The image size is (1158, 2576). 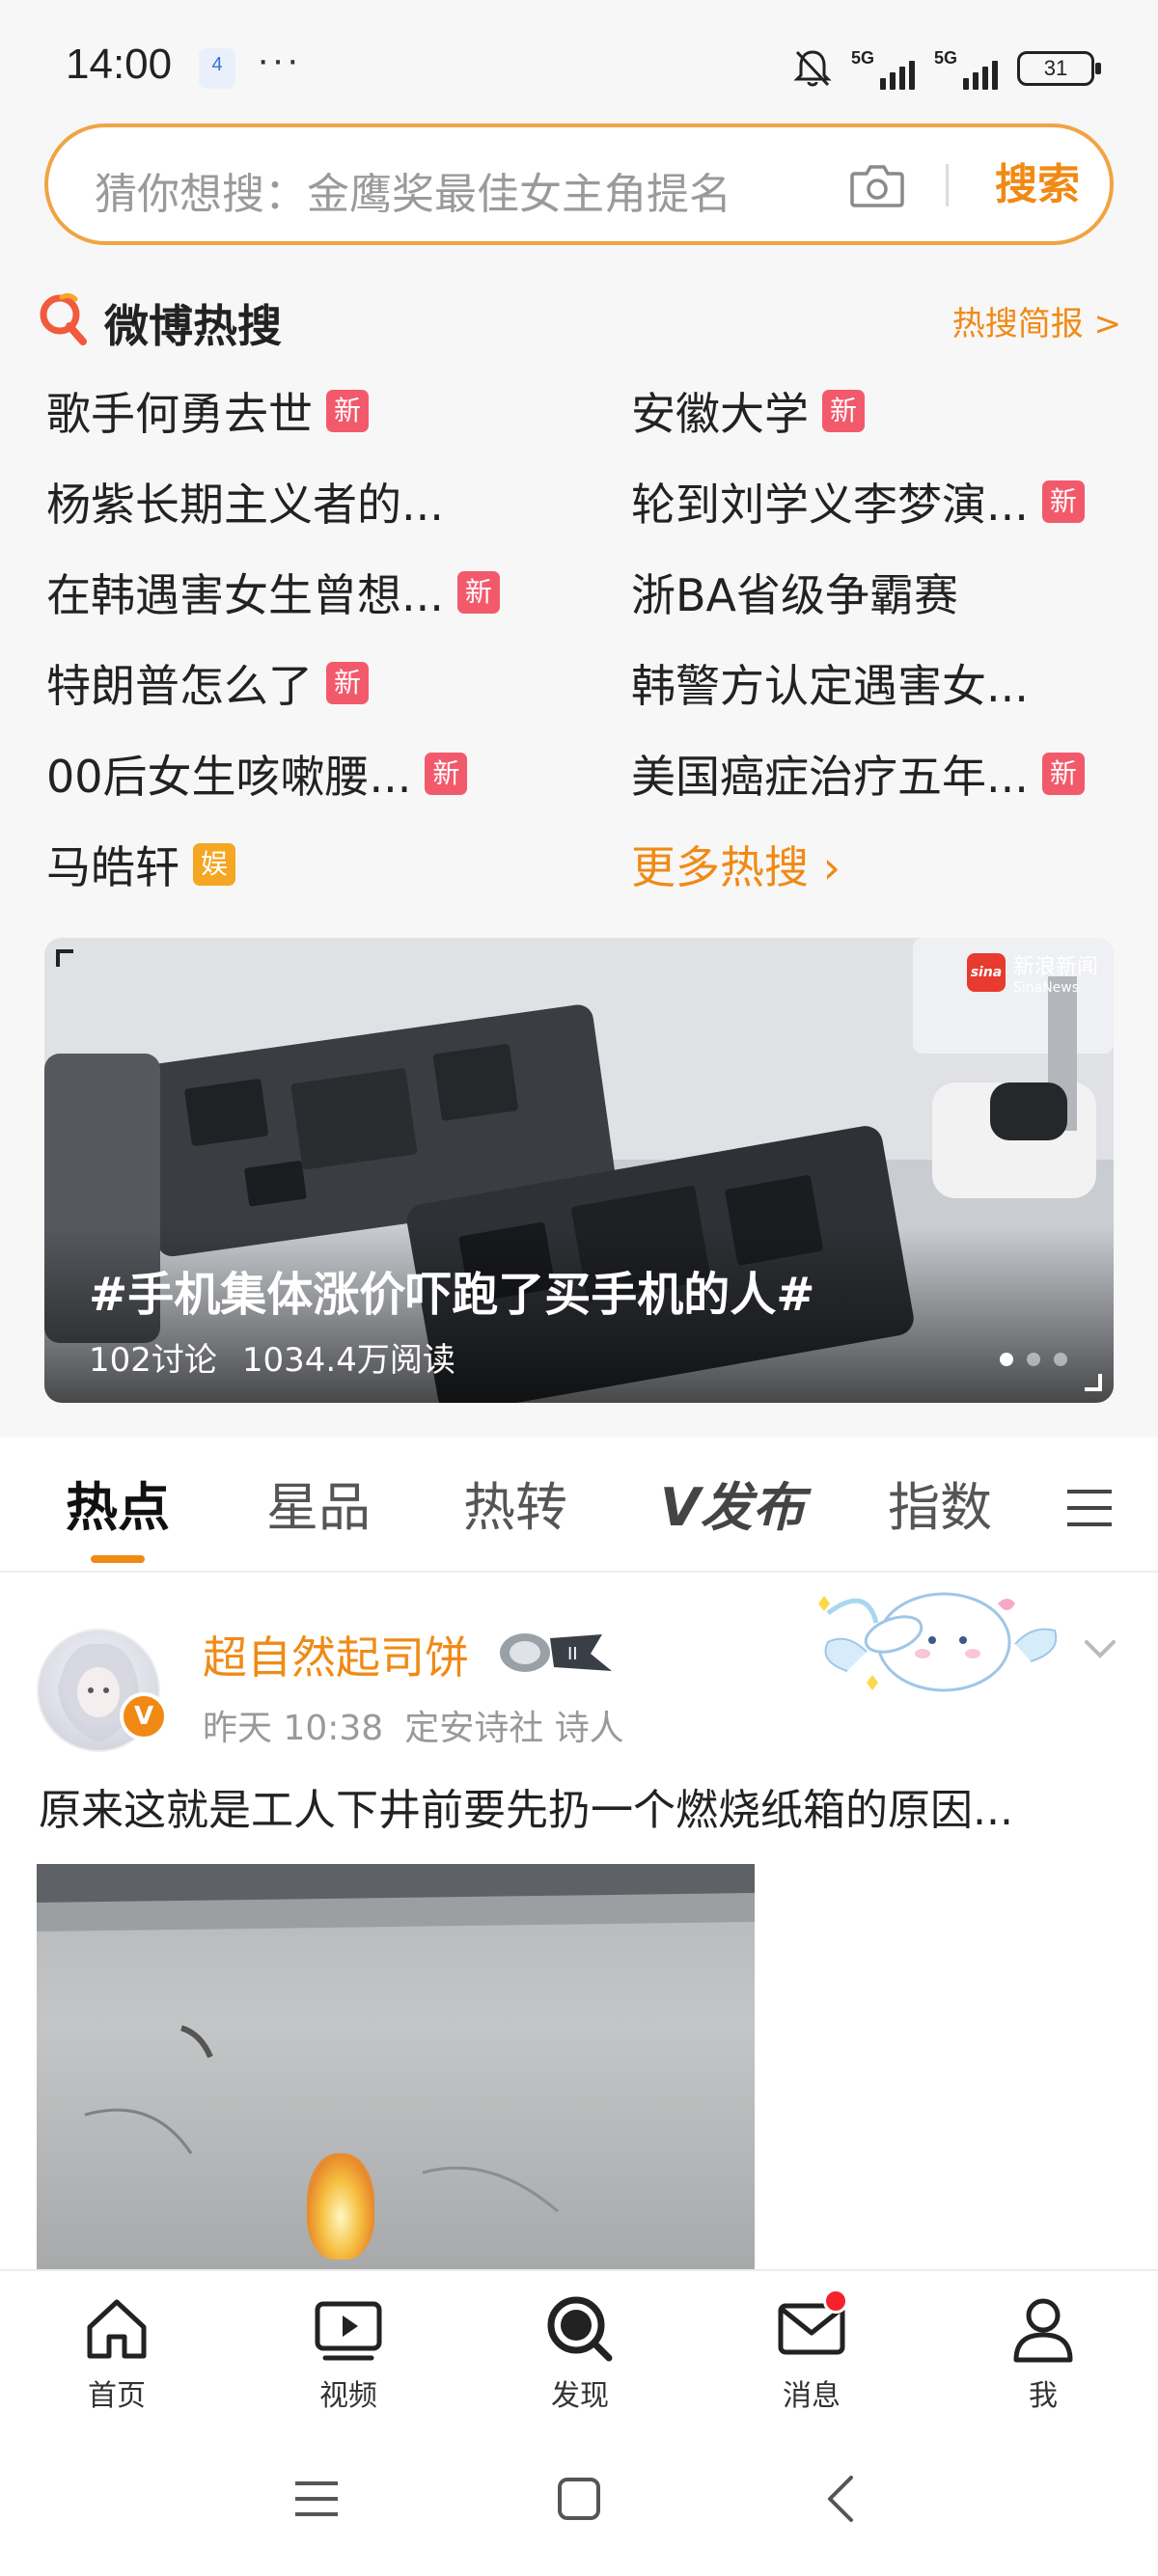 What do you see at coordinates (117, 2396) in the screenshot?
I see `nav-home-label: 首页` at bounding box center [117, 2396].